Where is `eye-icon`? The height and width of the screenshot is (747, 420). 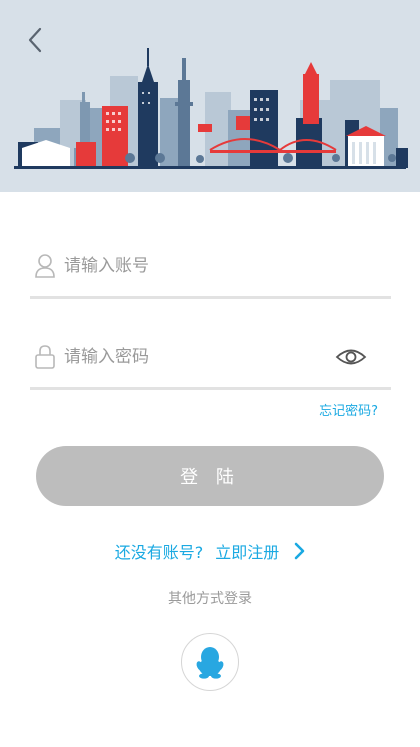 eye-icon is located at coordinates (351, 357).